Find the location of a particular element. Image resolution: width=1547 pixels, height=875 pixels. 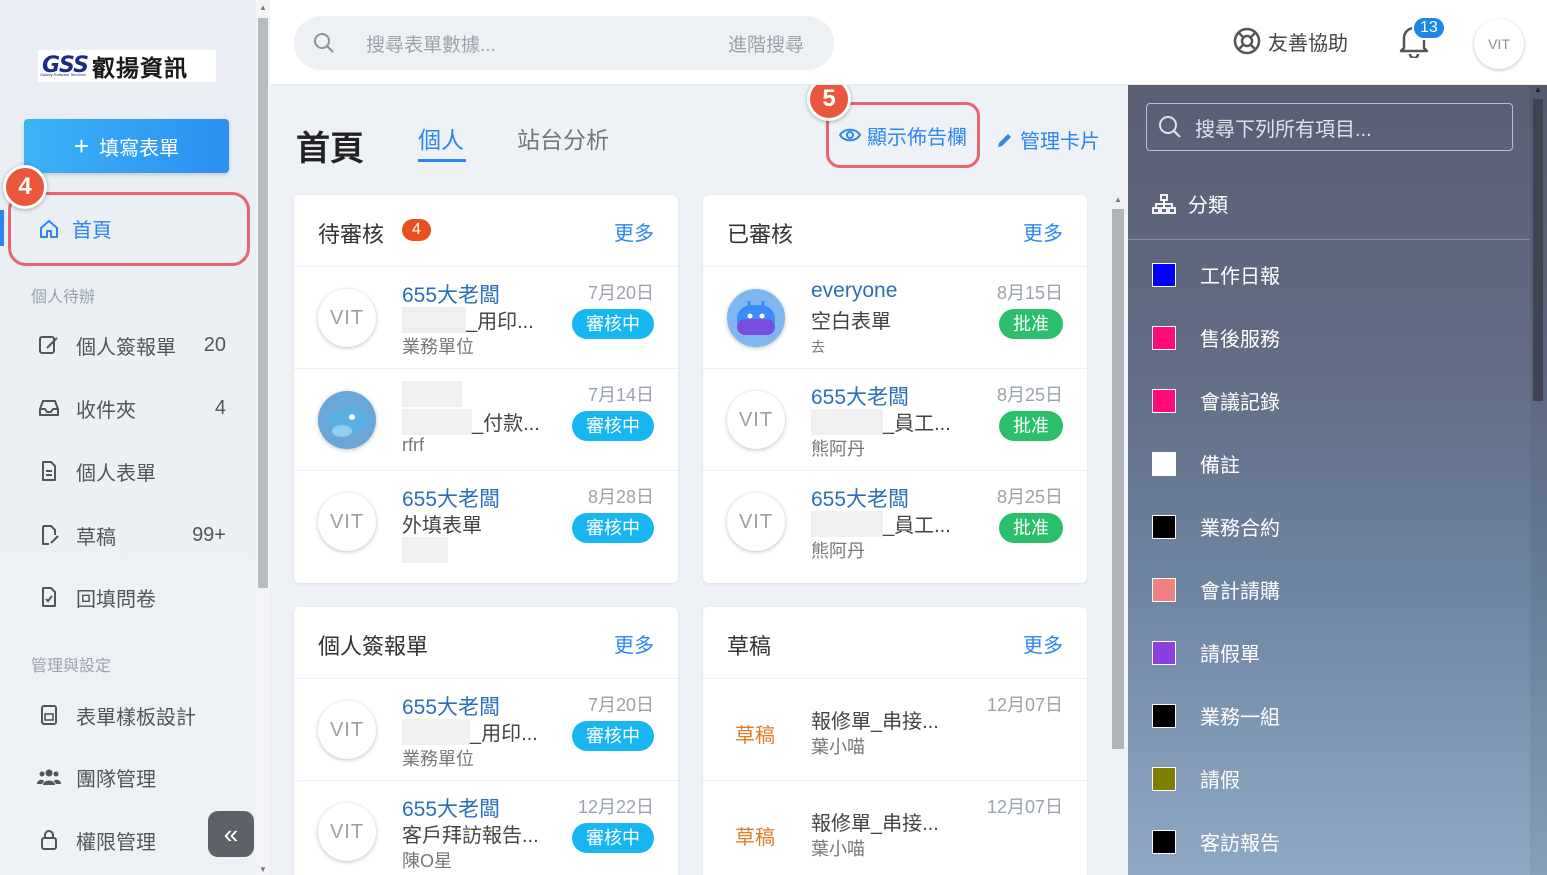

user-avatar: VIT is located at coordinates (1499, 44).